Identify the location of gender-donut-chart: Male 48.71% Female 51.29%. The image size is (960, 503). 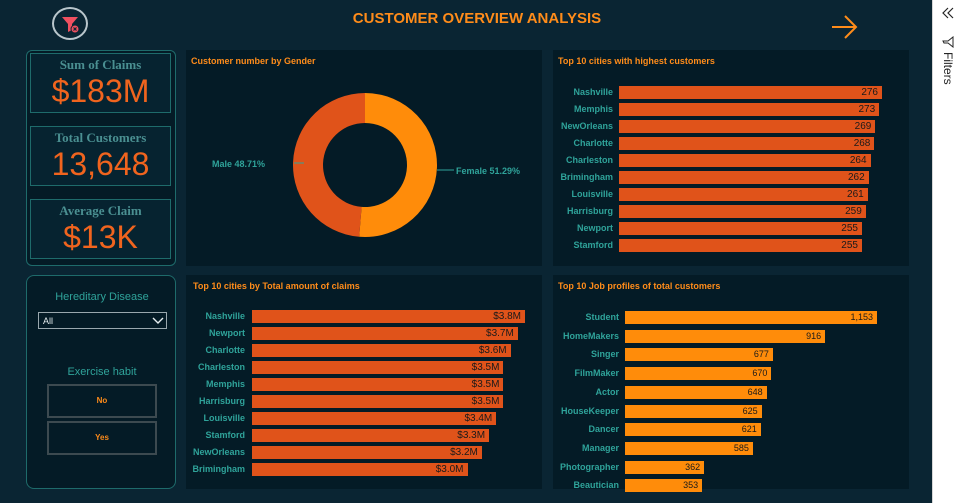
(366, 165).